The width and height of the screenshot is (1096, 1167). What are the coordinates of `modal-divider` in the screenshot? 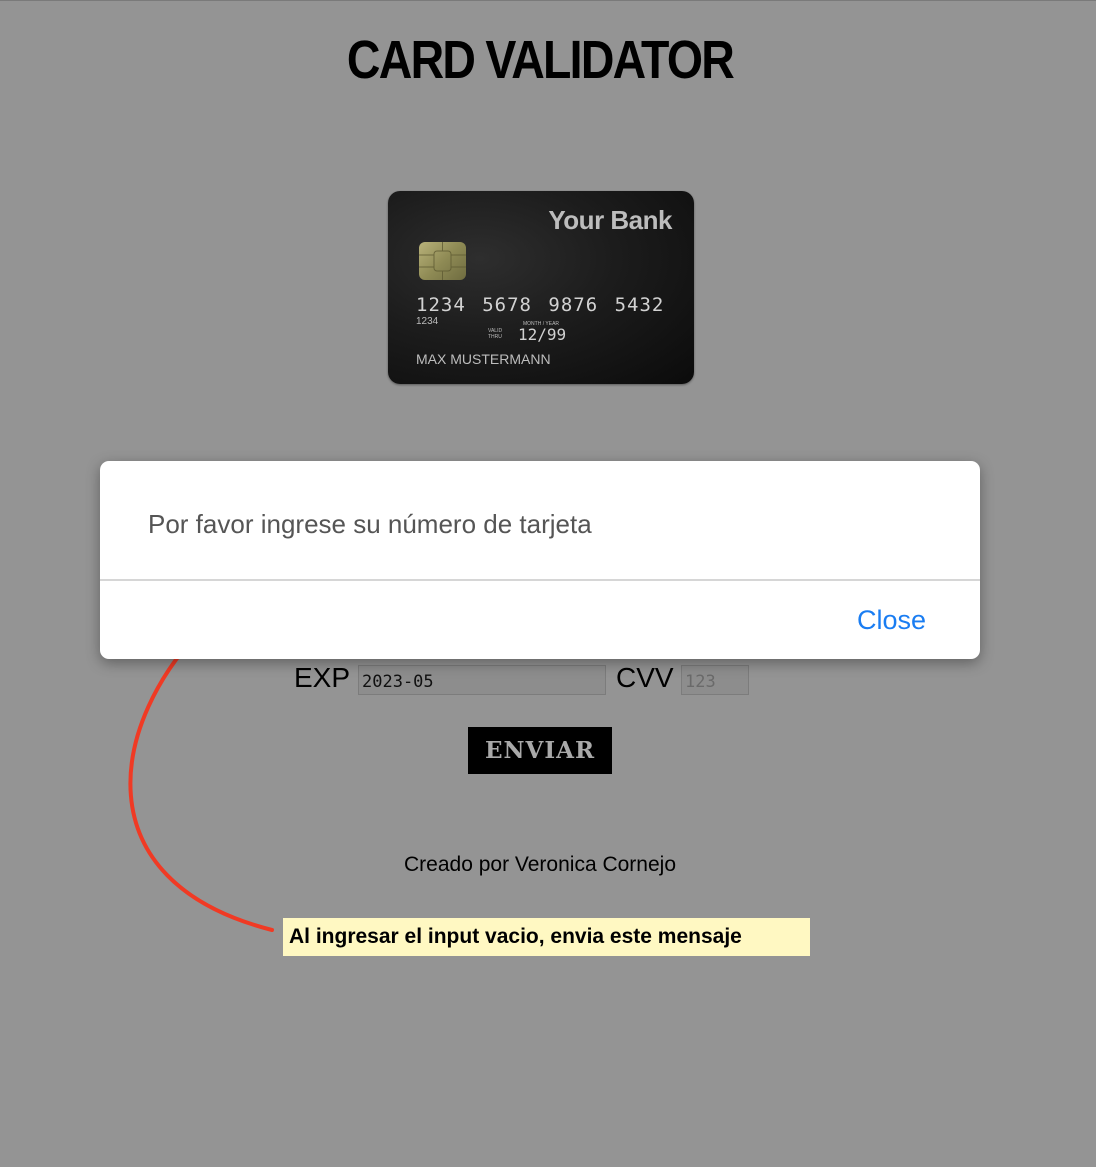 It's located at (540, 580).